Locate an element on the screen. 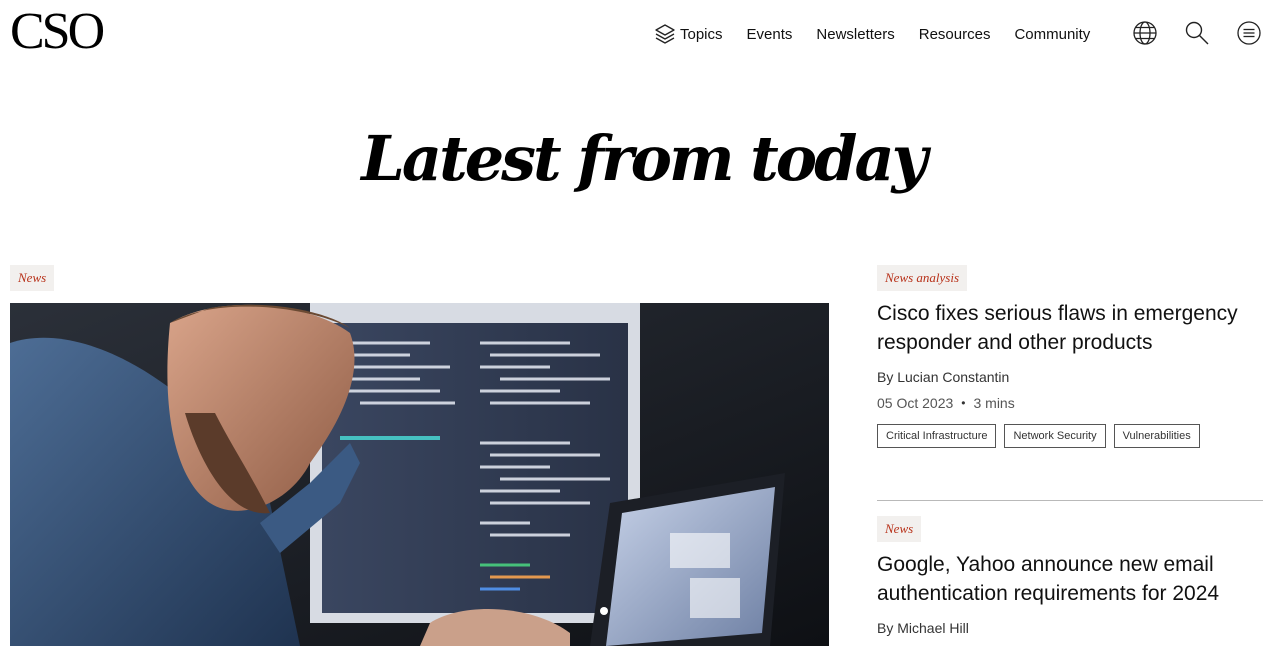  layers-icon is located at coordinates (665, 34).